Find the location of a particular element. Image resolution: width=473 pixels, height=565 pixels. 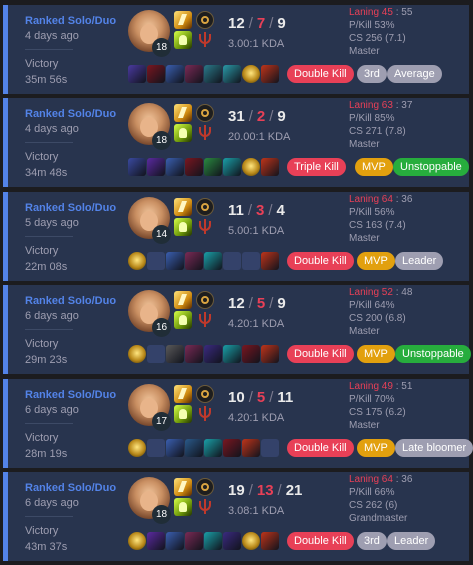

time-ago: 4 days ago is located at coordinates (52, 129).